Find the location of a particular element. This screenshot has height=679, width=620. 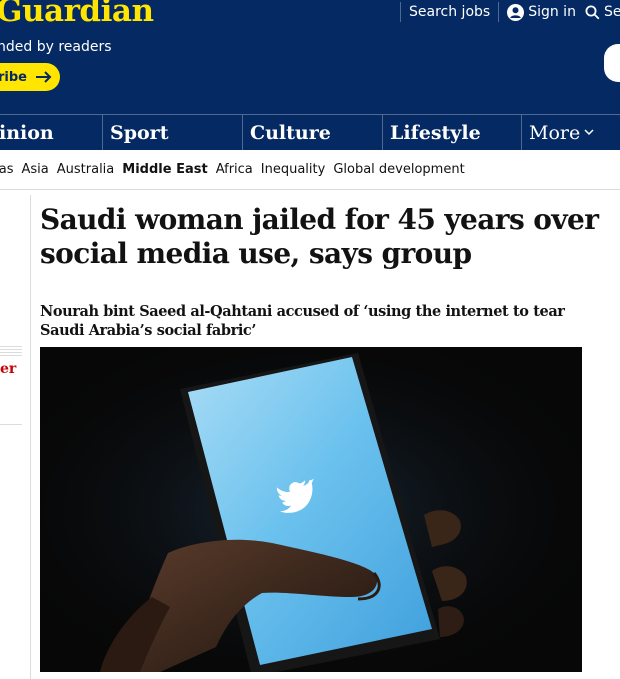

subnav-global-development: Global development is located at coordinates (398, 169).